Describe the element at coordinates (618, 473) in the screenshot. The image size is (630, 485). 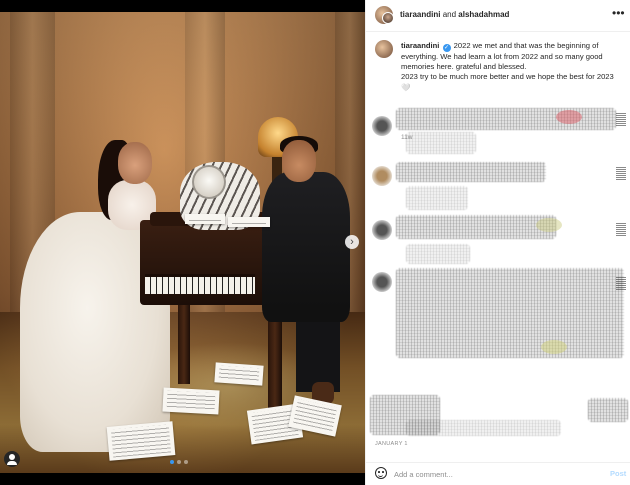
I see `post-comment-button: Post` at that location.